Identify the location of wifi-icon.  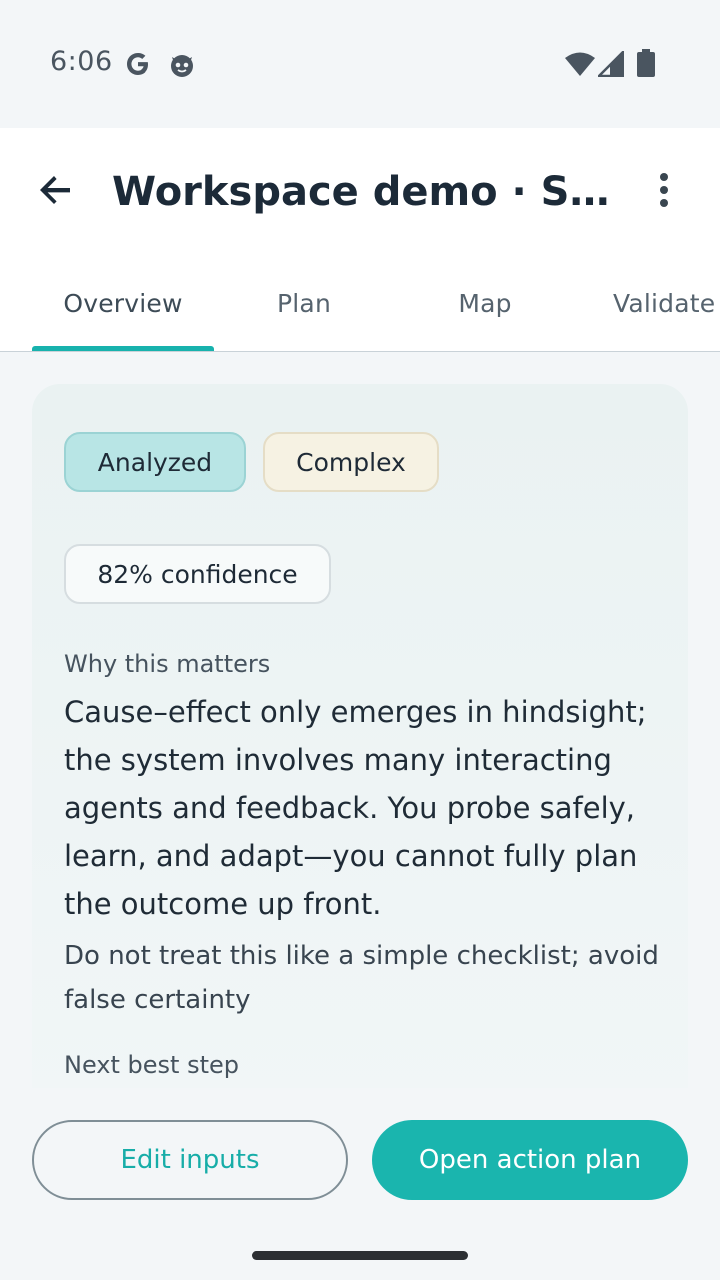
(580, 66).